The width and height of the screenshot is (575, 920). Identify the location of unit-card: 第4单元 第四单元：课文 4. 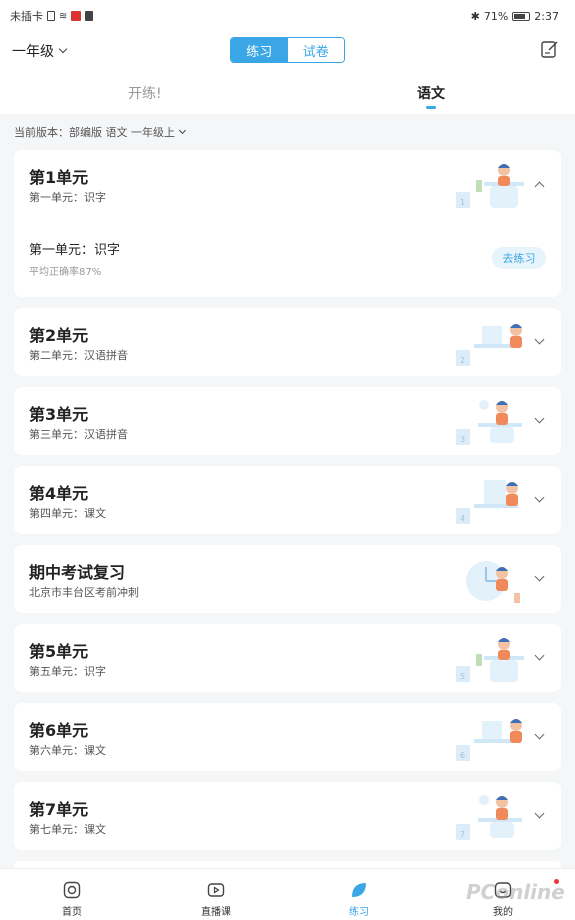
(287, 500).